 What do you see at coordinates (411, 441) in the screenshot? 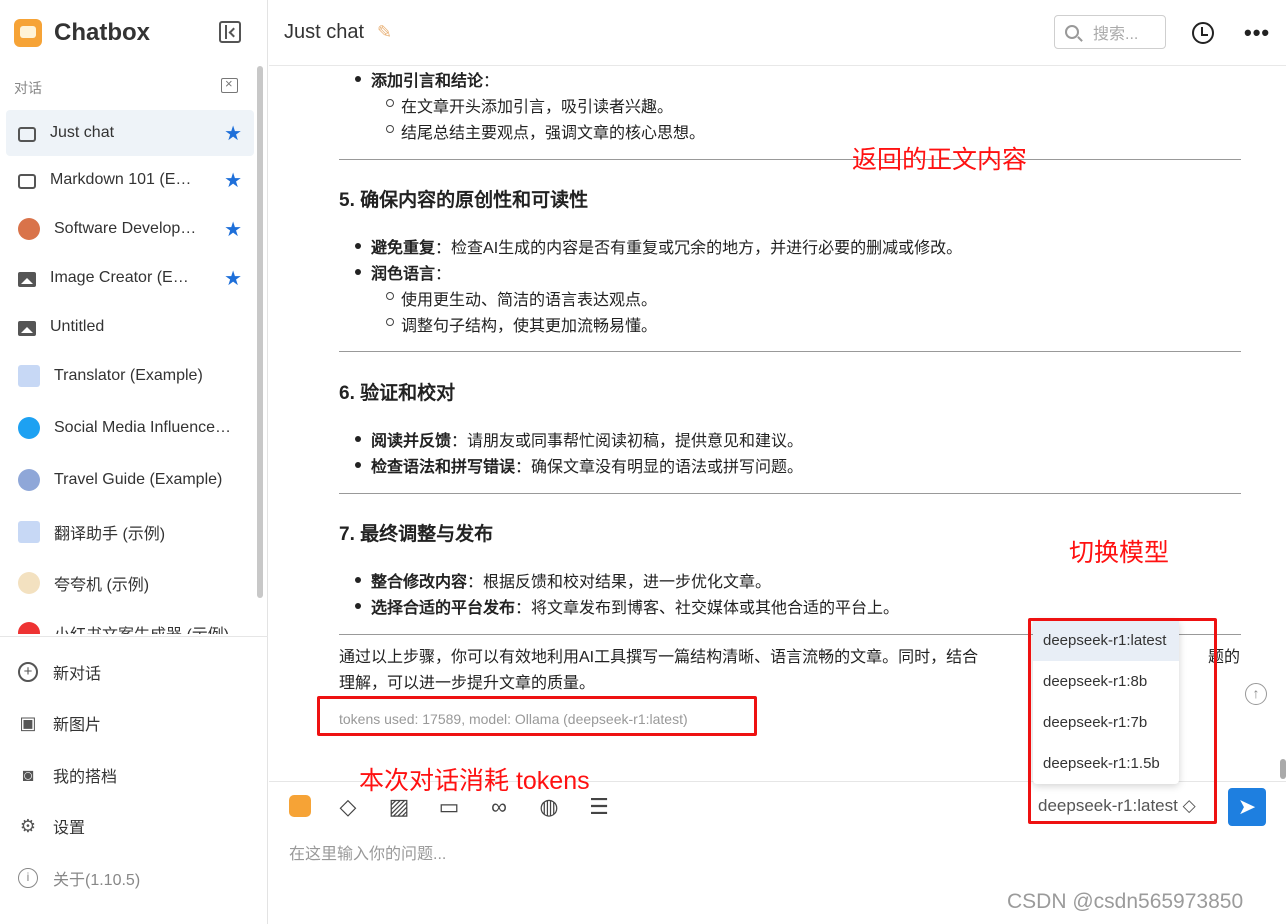
I see `bold-text: 阅读并反馈` at bounding box center [411, 441].